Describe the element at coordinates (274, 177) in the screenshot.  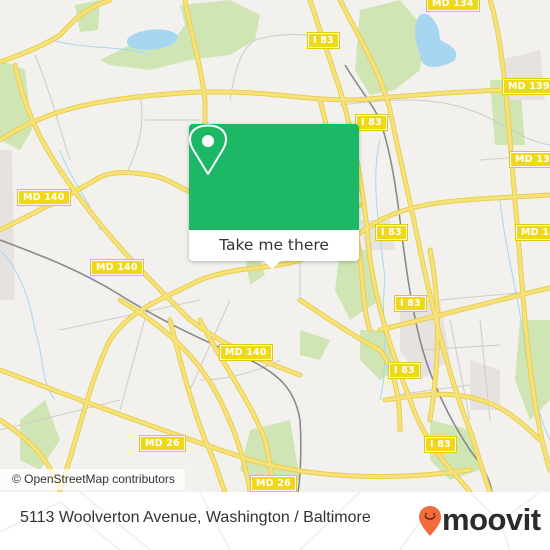
I see `popup-header` at that location.